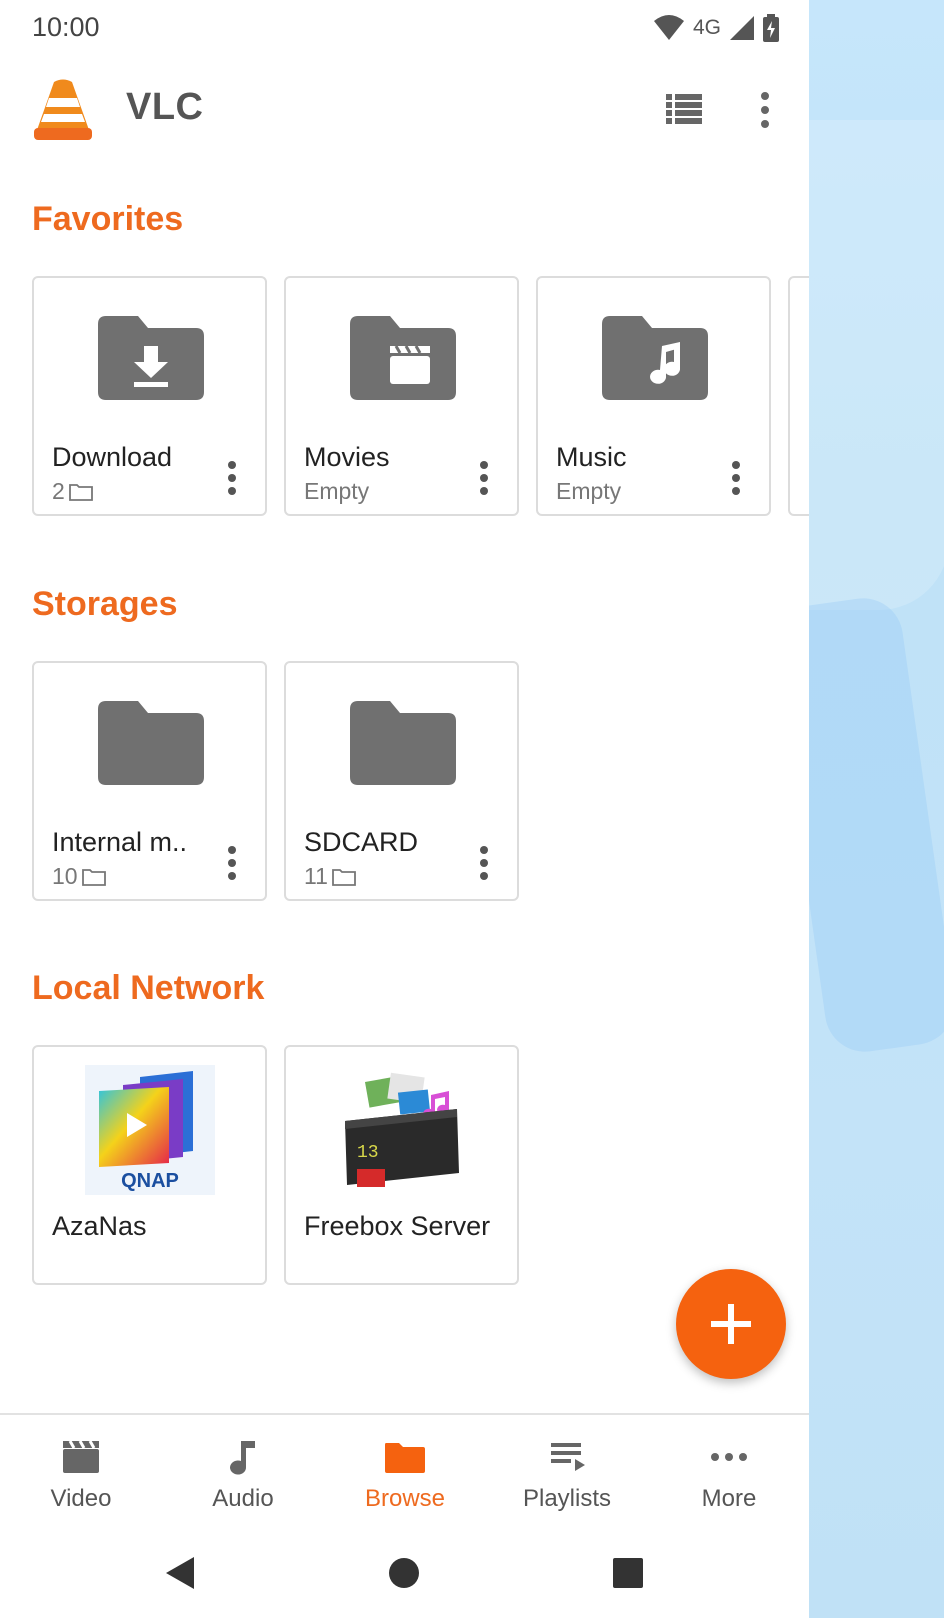 The width and height of the screenshot is (944, 1618). I want to click on add-fab-button, so click(731, 1324).